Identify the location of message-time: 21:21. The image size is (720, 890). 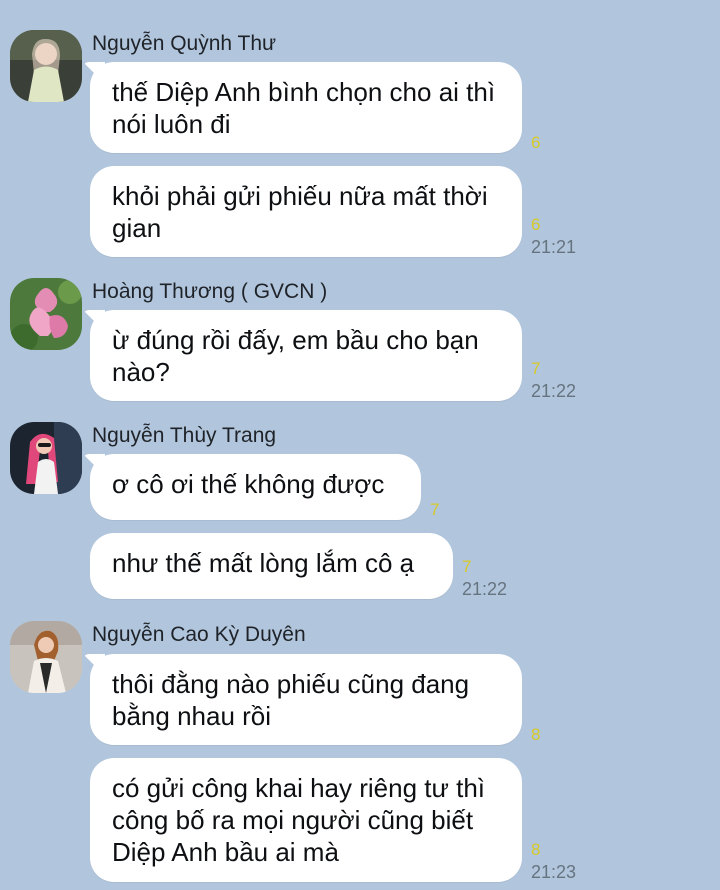
(554, 247).